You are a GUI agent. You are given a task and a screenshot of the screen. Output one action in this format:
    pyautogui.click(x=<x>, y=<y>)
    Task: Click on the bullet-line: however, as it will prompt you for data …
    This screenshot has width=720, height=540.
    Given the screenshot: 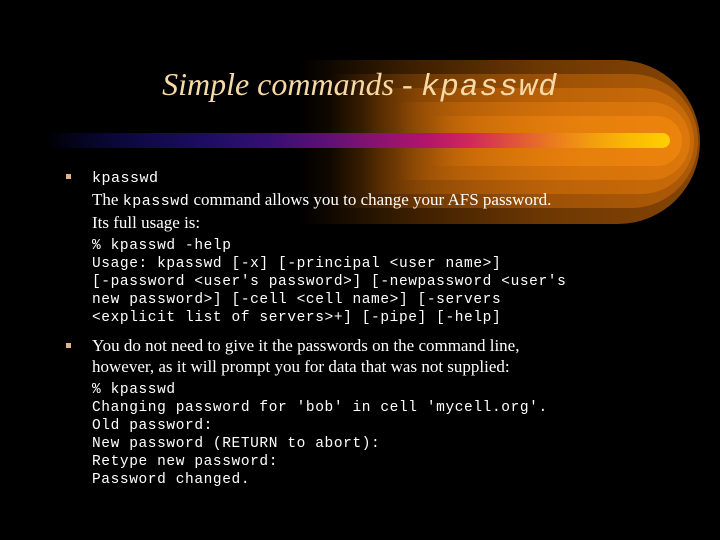 What is the action you would take?
    pyautogui.click(x=301, y=366)
    